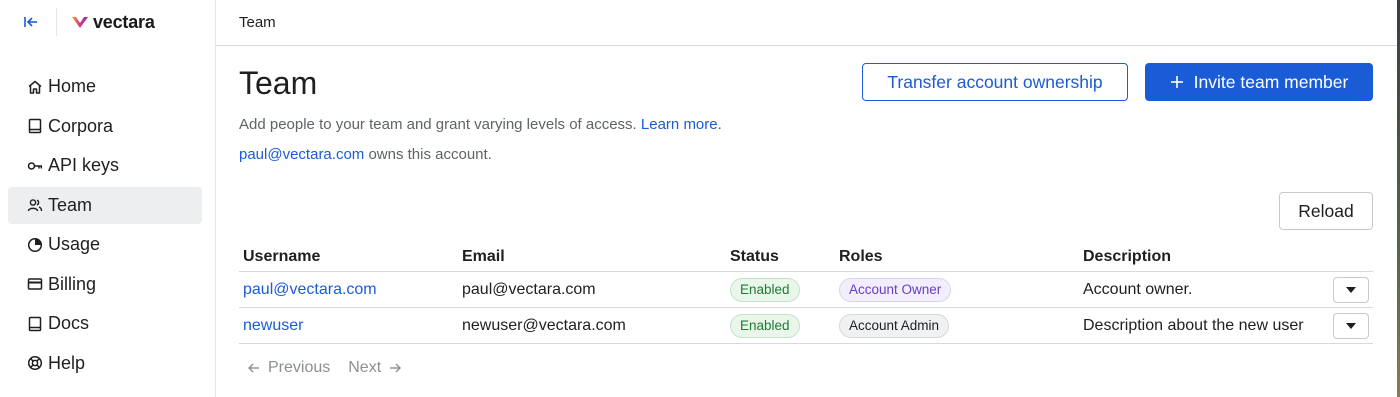 This screenshot has height=397, width=1400. What do you see at coordinates (105, 244) in the screenshot?
I see `sidebar-item-usage: Usage` at bounding box center [105, 244].